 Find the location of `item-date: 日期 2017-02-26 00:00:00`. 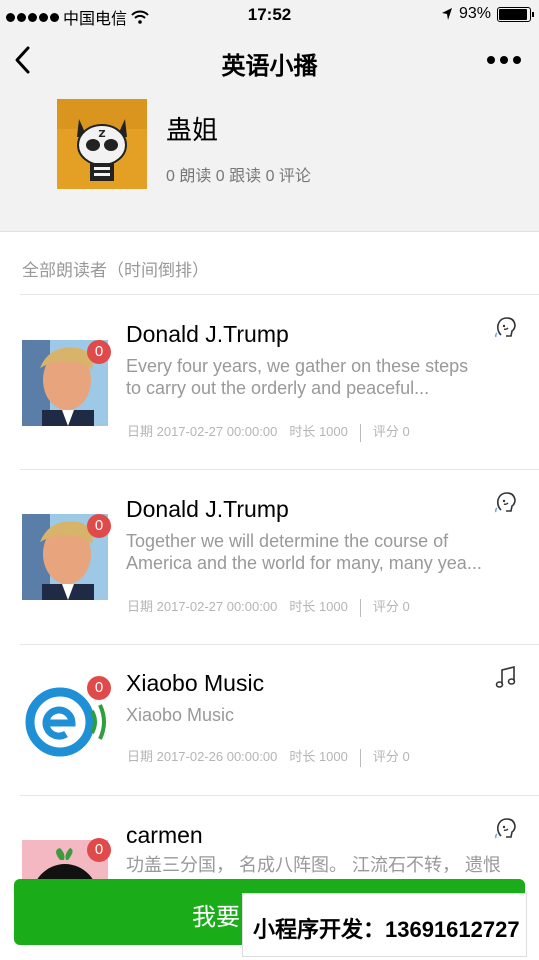

item-date: 日期 2017-02-26 00:00:00 is located at coordinates (202, 756).